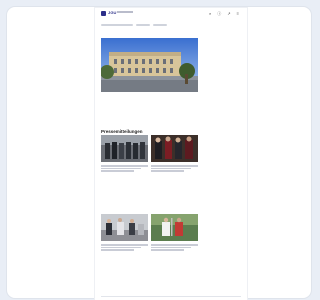  What do you see at coordinates (112, 12) in the screenshot?
I see `logo-text: JGU` at bounding box center [112, 12].